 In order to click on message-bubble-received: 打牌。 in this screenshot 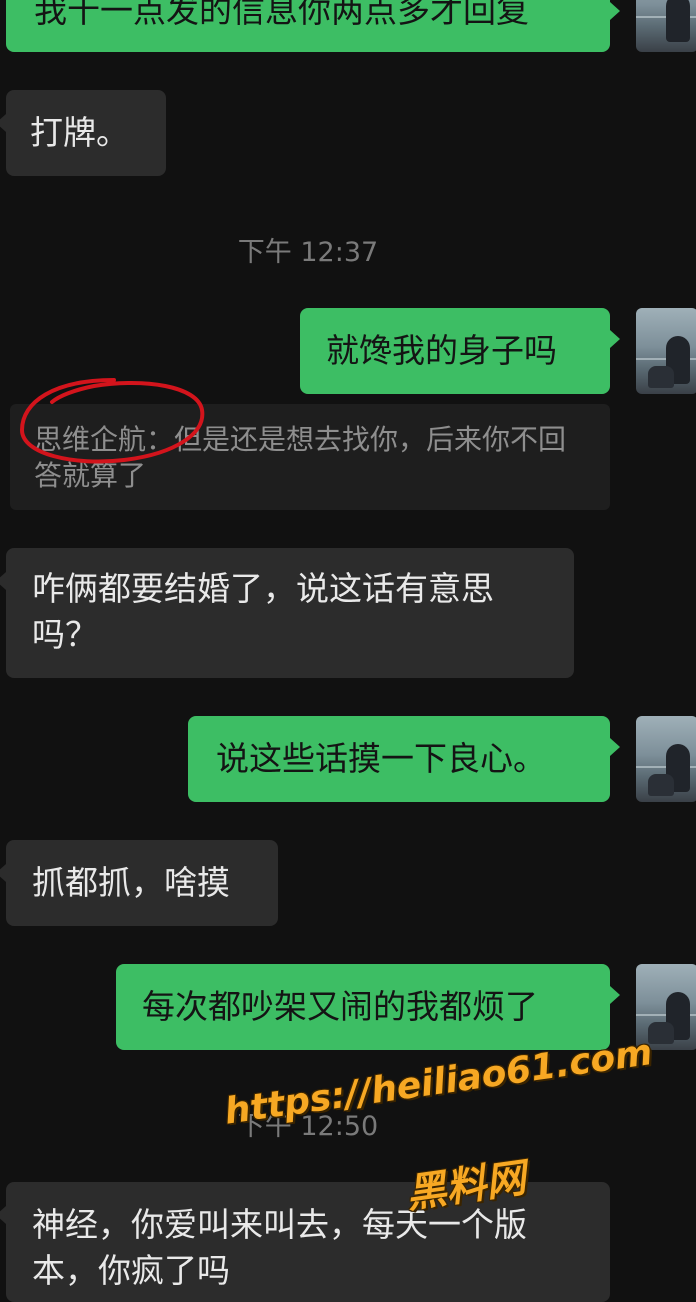, I will do `click(83, 133)`.